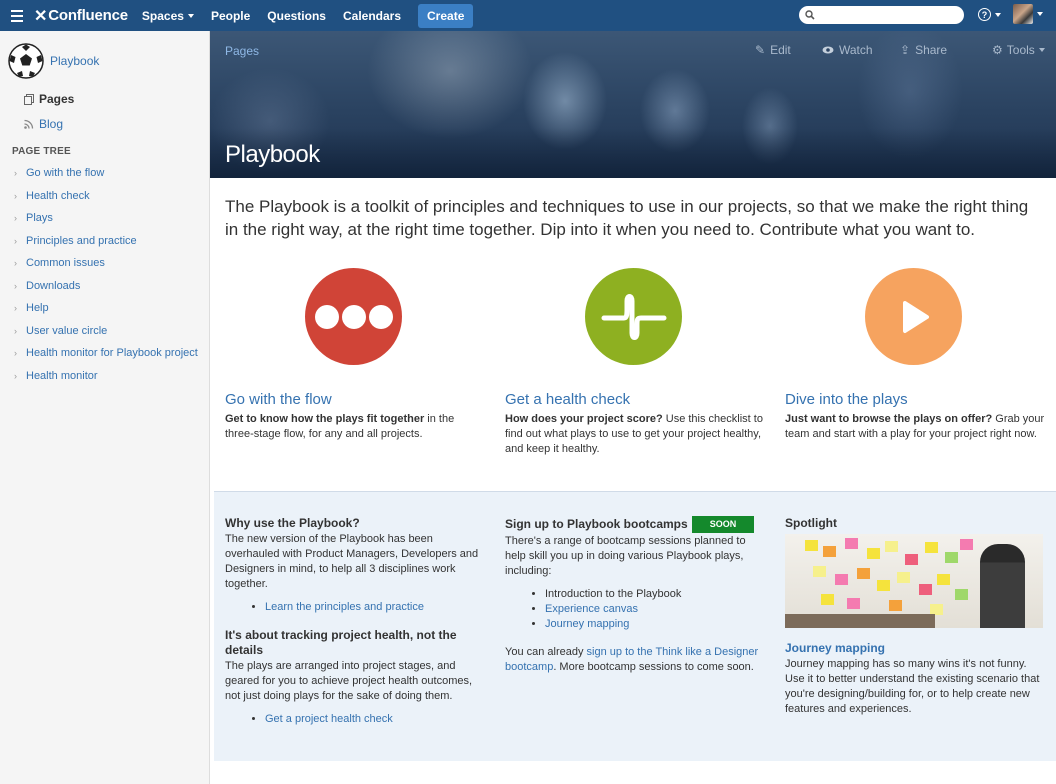 This screenshot has width=1056, height=784. I want to click on space-name: Playbook, so click(75, 61).